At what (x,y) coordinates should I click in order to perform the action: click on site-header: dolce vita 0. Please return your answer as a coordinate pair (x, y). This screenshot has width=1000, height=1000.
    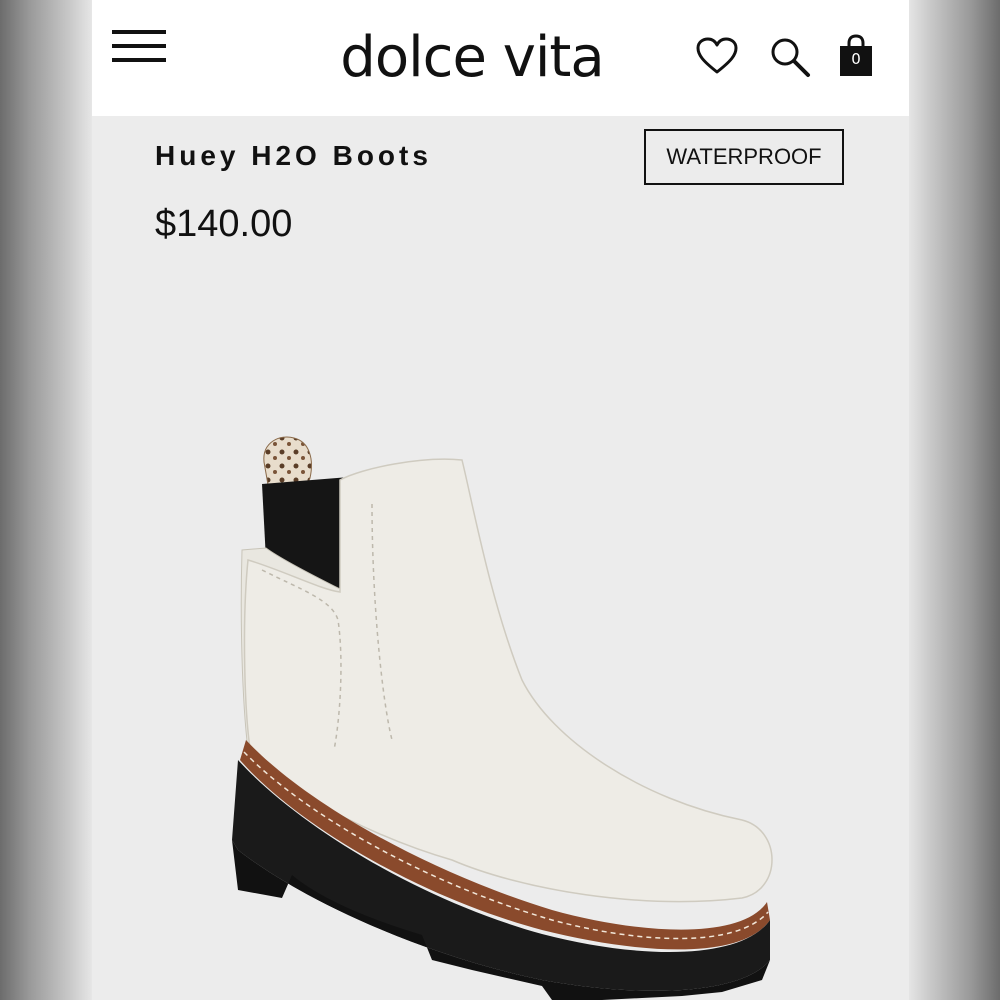
    Looking at the image, I should click on (500, 58).